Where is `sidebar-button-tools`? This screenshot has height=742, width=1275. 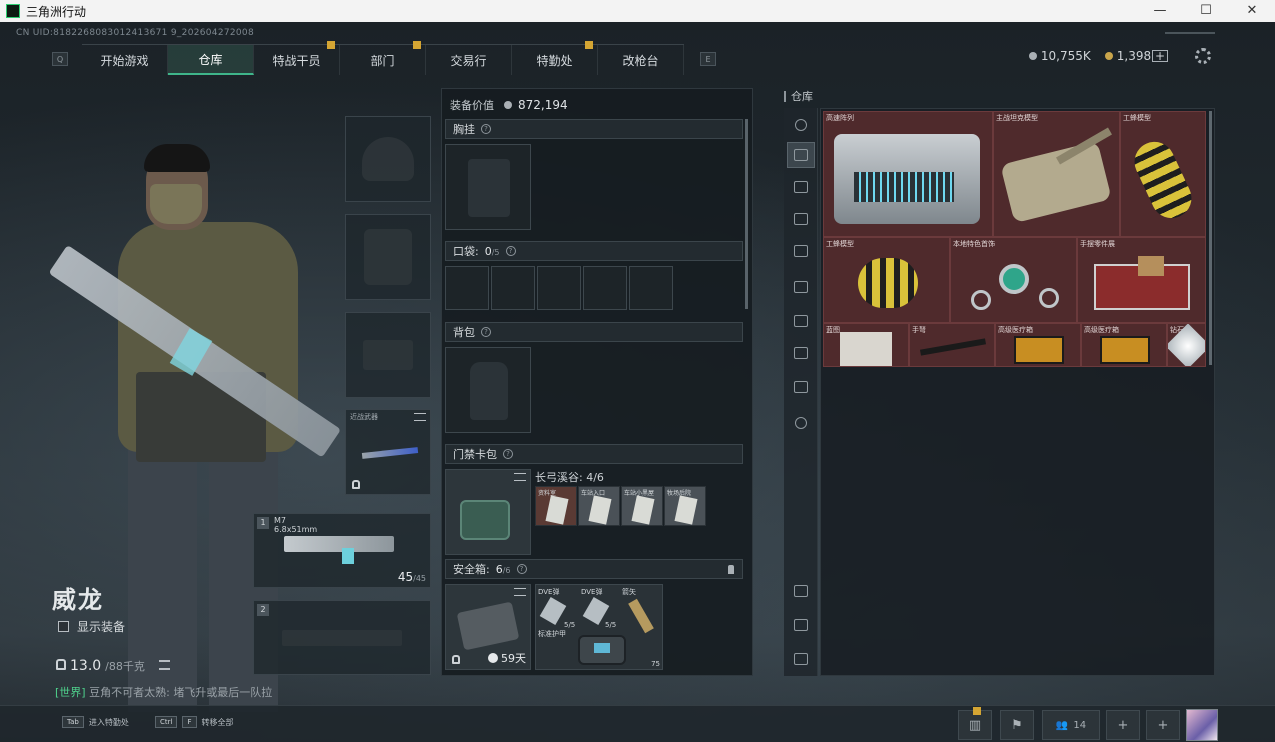
sidebar-button-tools is located at coordinates (801, 659).